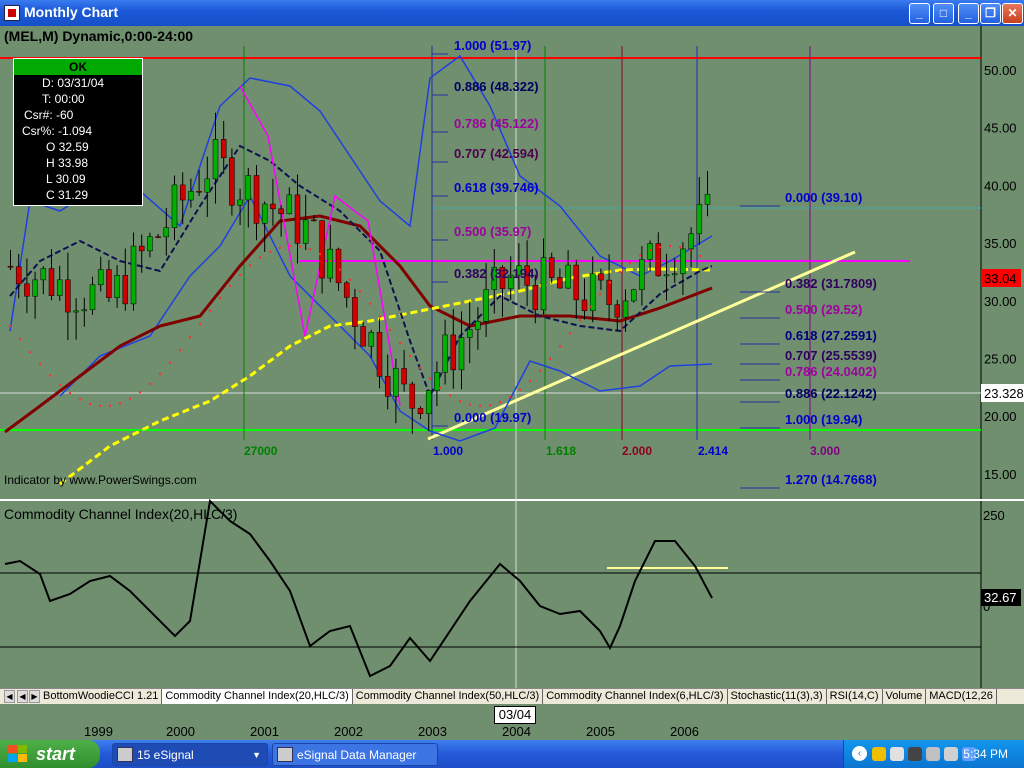 This screenshot has width=1024, height=768. I want to click on close-button: ✕, so click(1012, 13).